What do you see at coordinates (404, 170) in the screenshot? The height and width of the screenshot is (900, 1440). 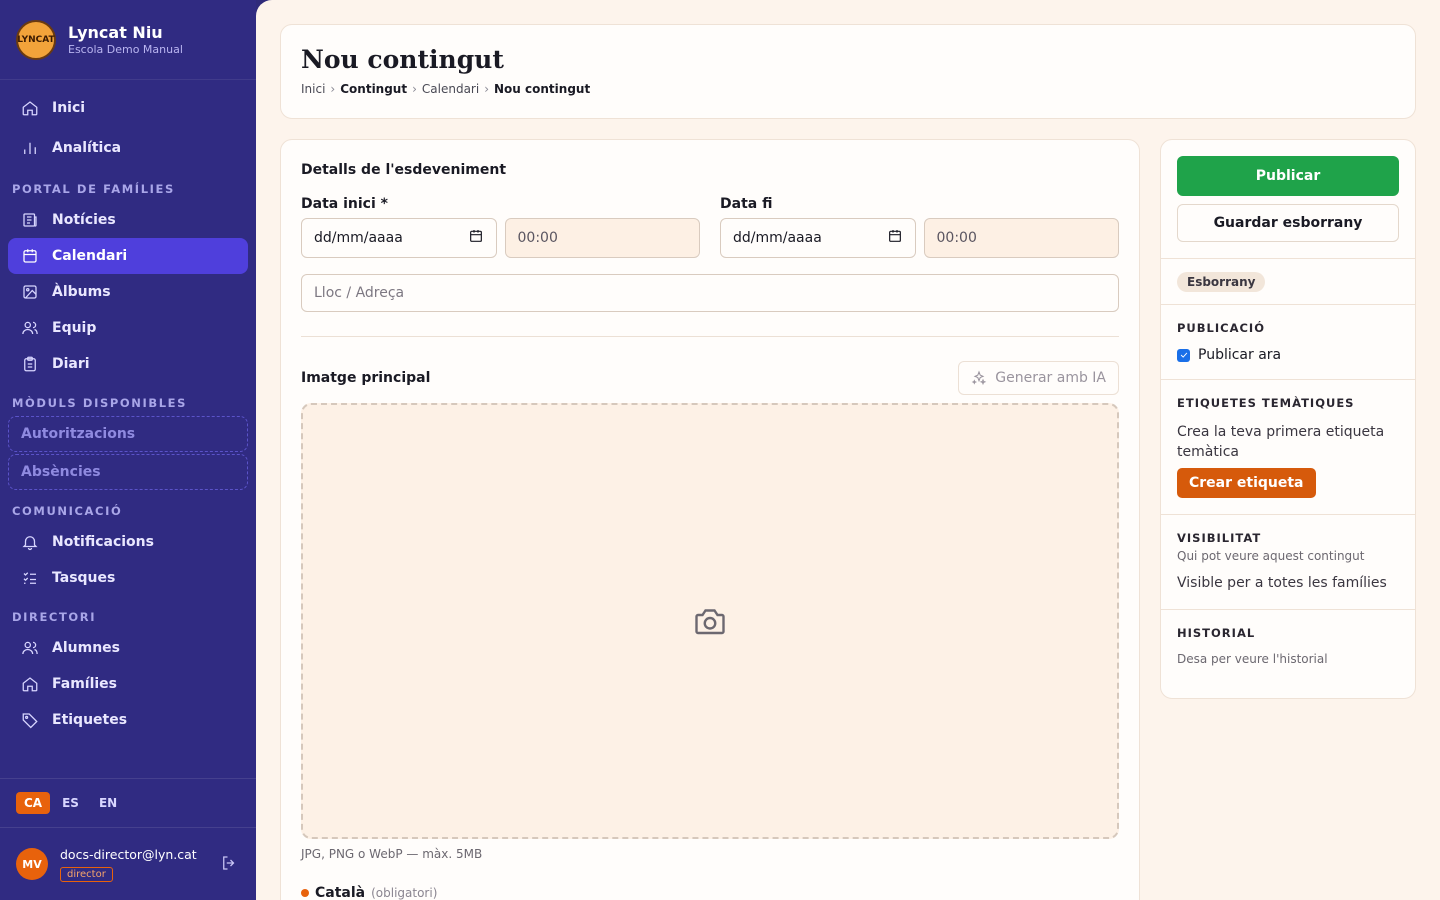 I see `section-title: Detalls de l'esdeveniment` at bounding box center [404, 170].